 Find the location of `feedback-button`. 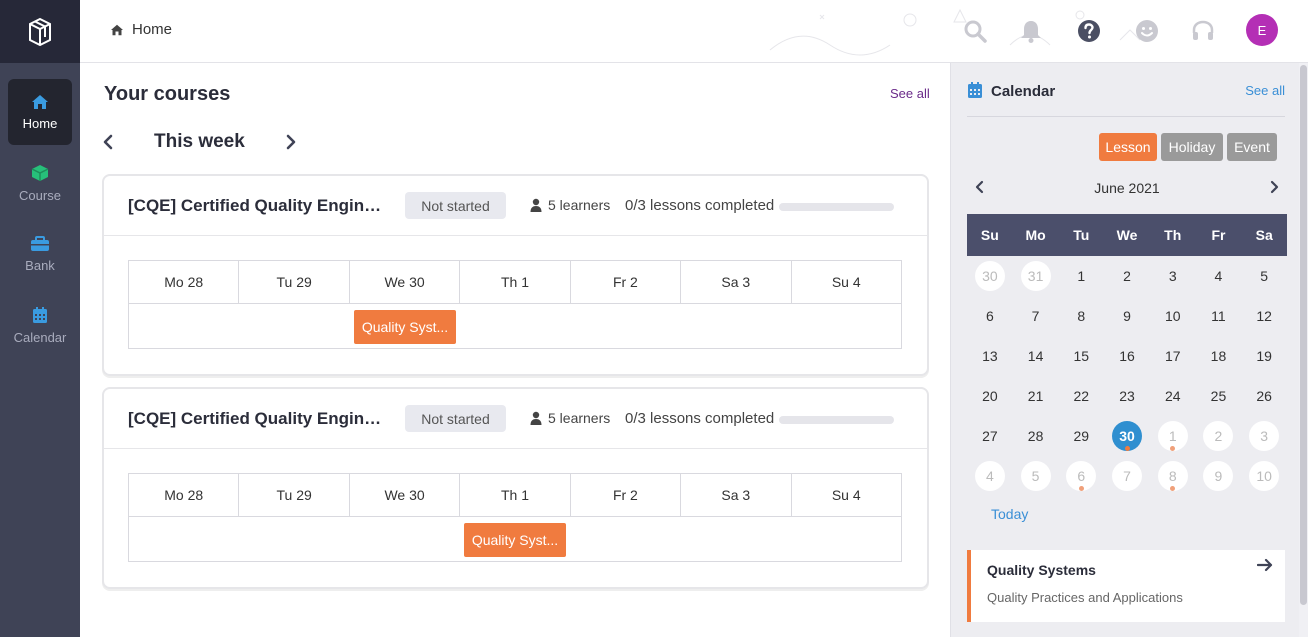

feedback-button is located at coordinates (1147, 31).